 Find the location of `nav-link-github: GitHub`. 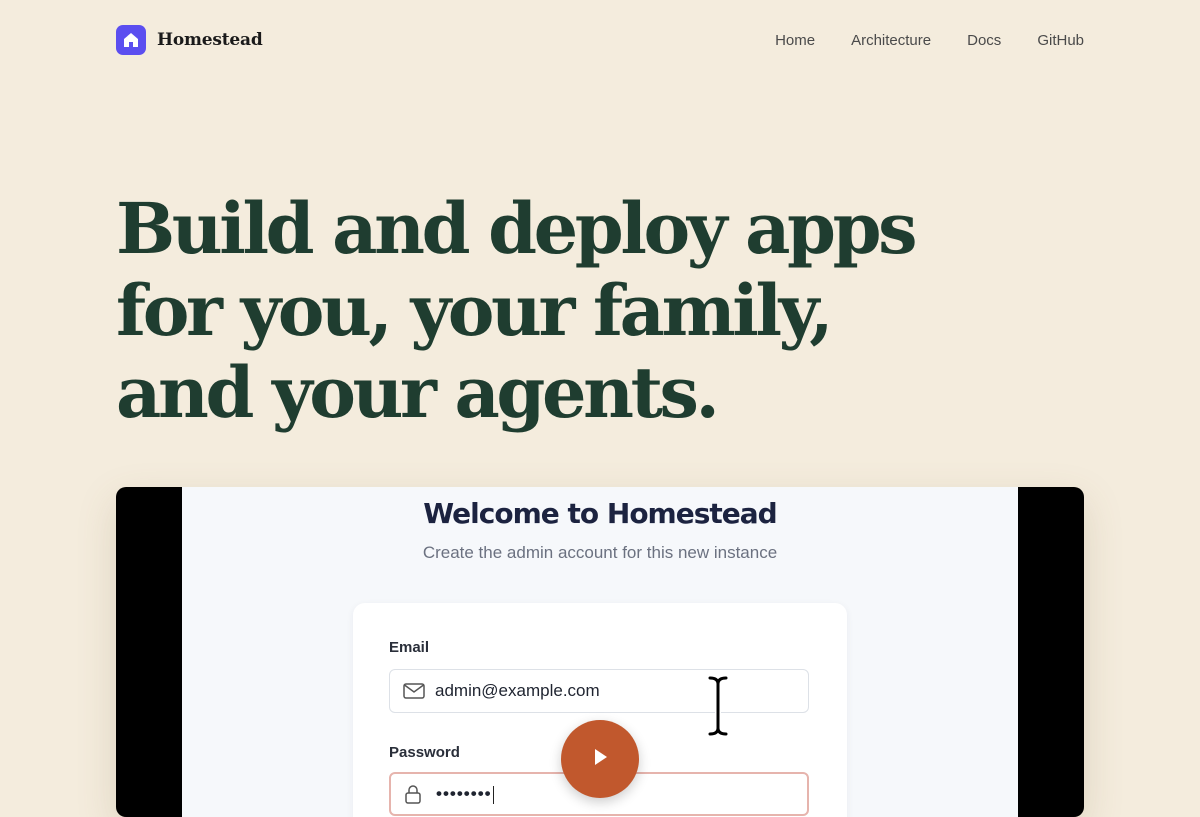

nav-link-github: GitHub is located at coordinates (1060, 40).